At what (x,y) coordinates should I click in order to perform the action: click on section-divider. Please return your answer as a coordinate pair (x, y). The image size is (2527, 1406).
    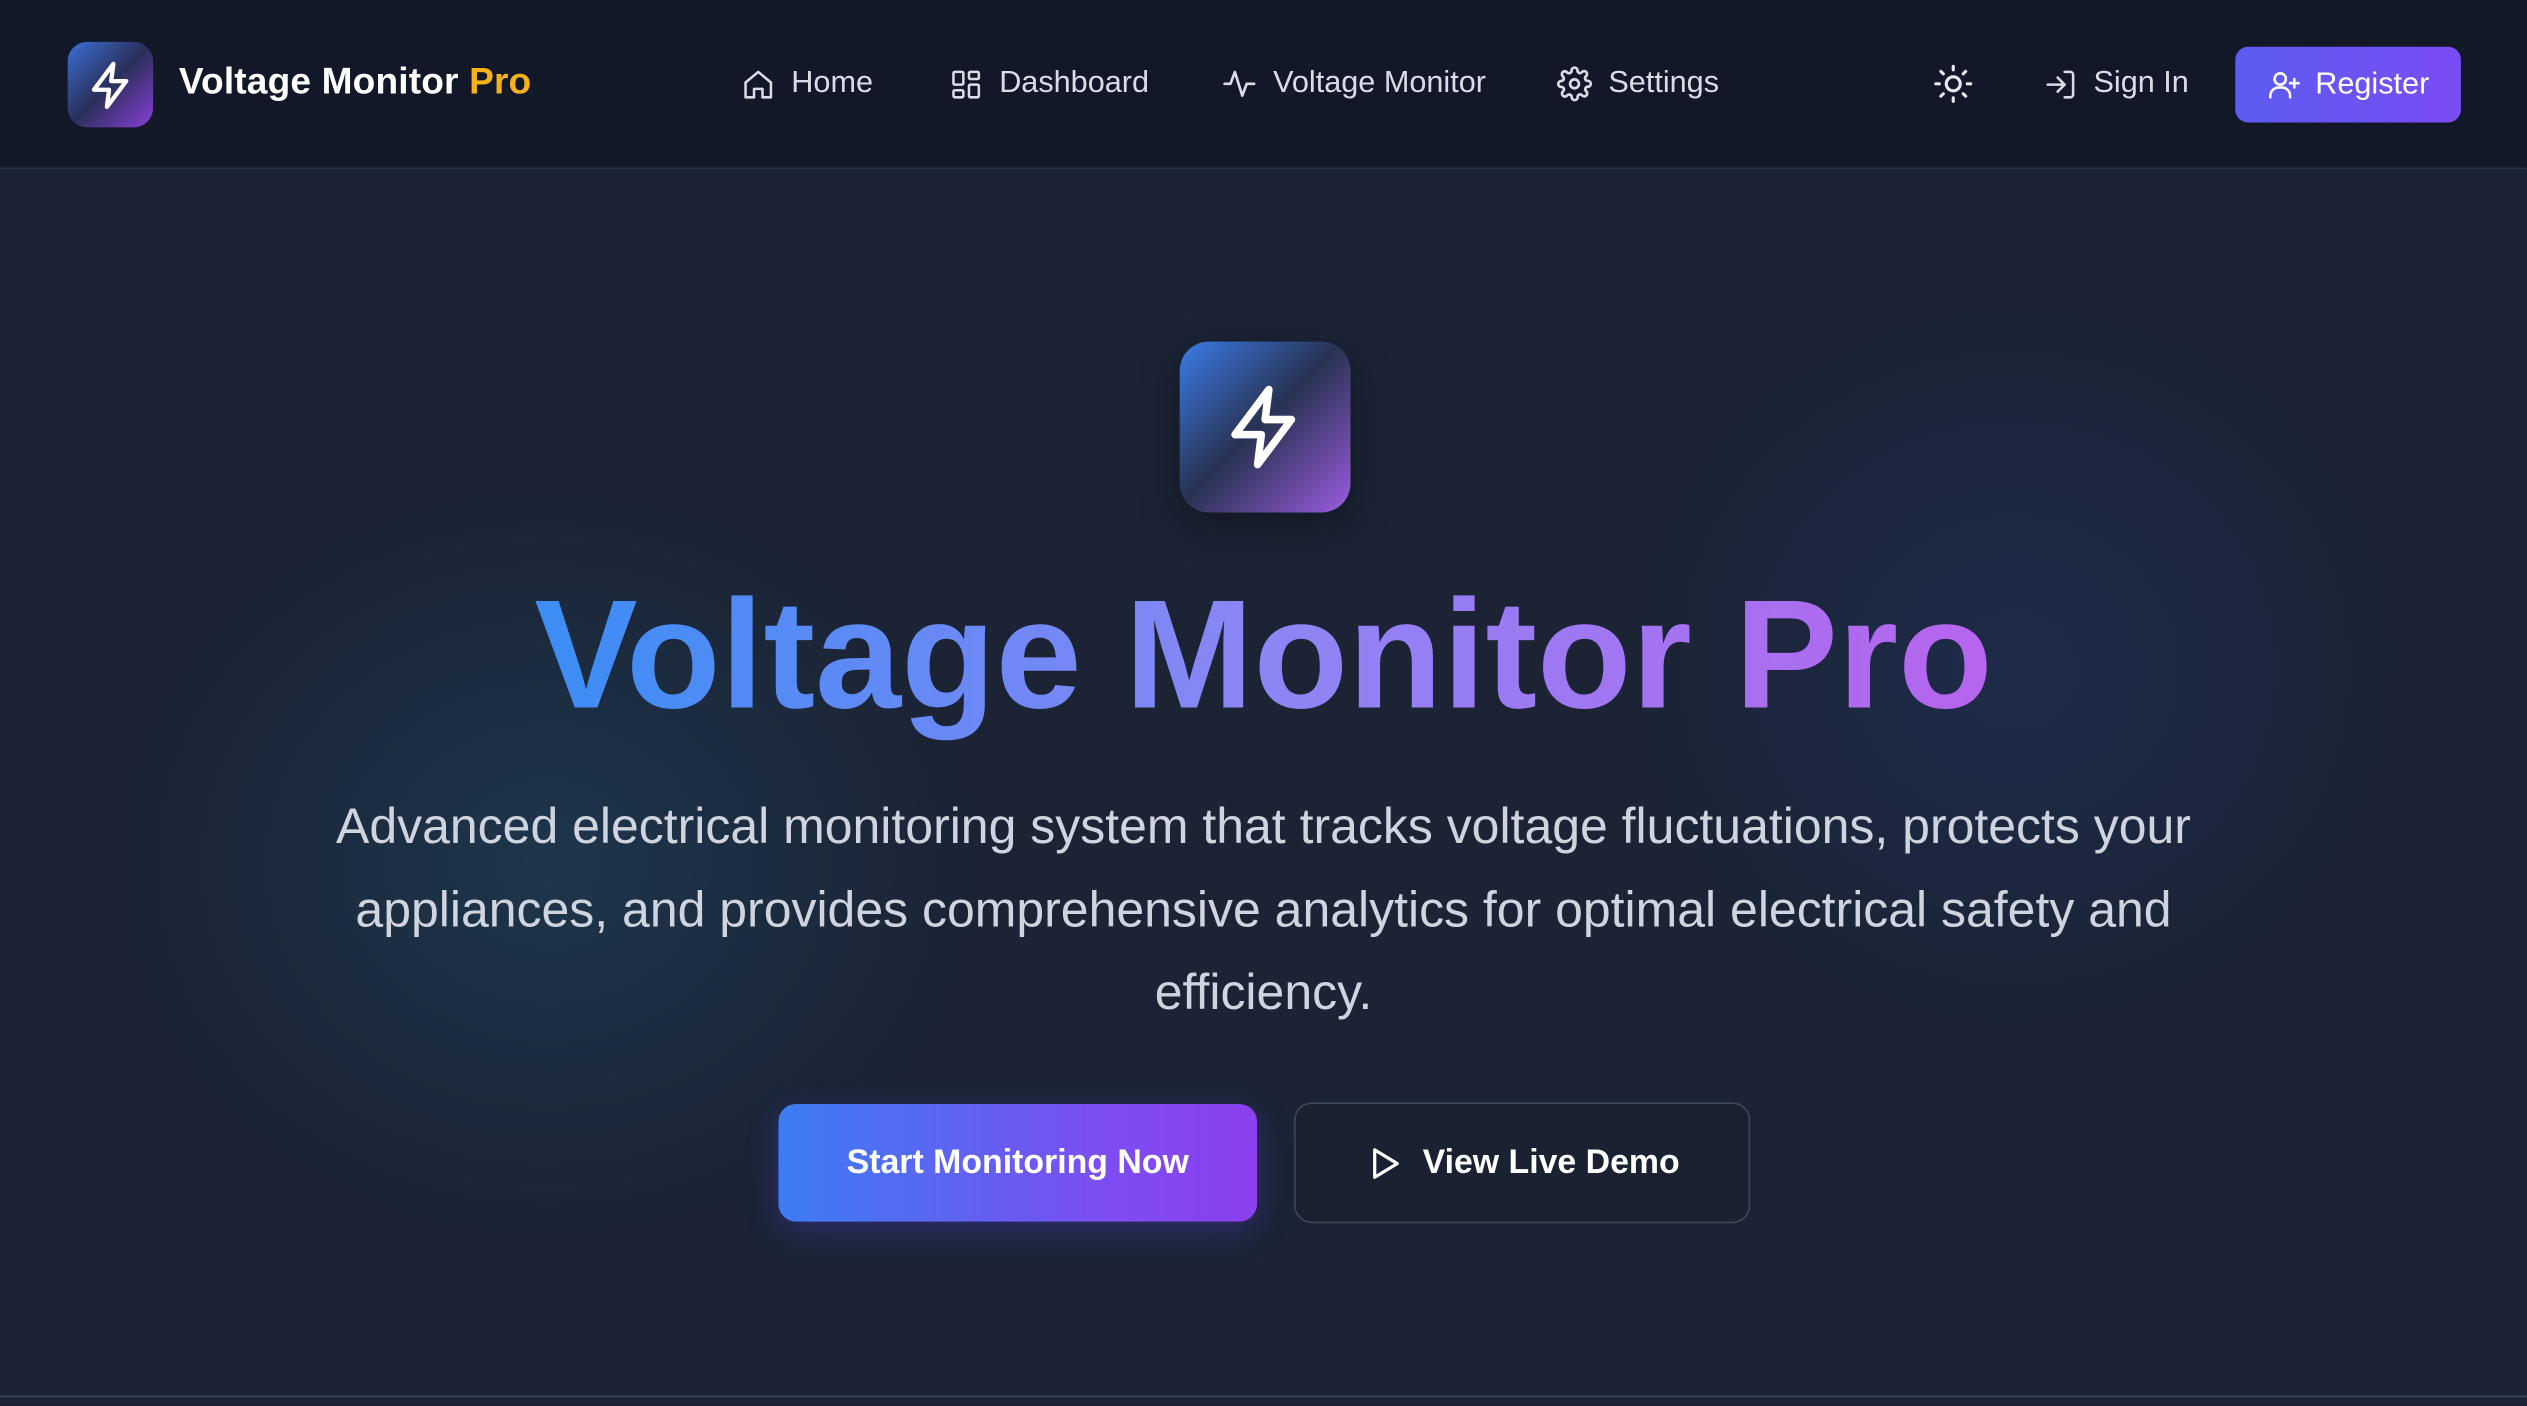
    Looking at the image, I should click on (1263, 1396).